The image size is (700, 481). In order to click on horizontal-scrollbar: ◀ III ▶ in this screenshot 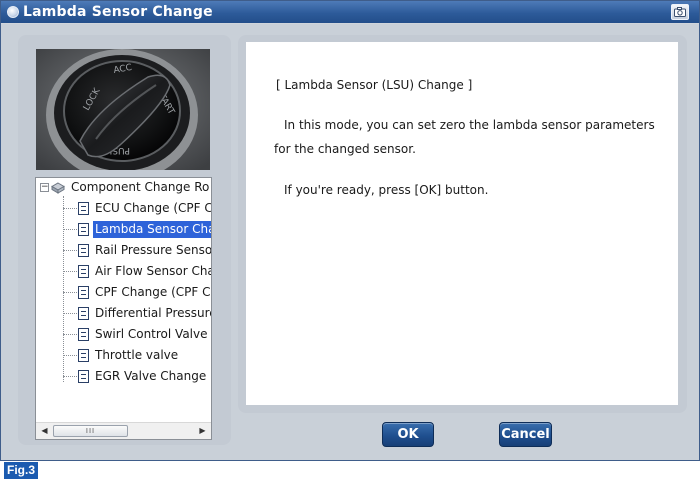, I will do `click(123, 430)`.